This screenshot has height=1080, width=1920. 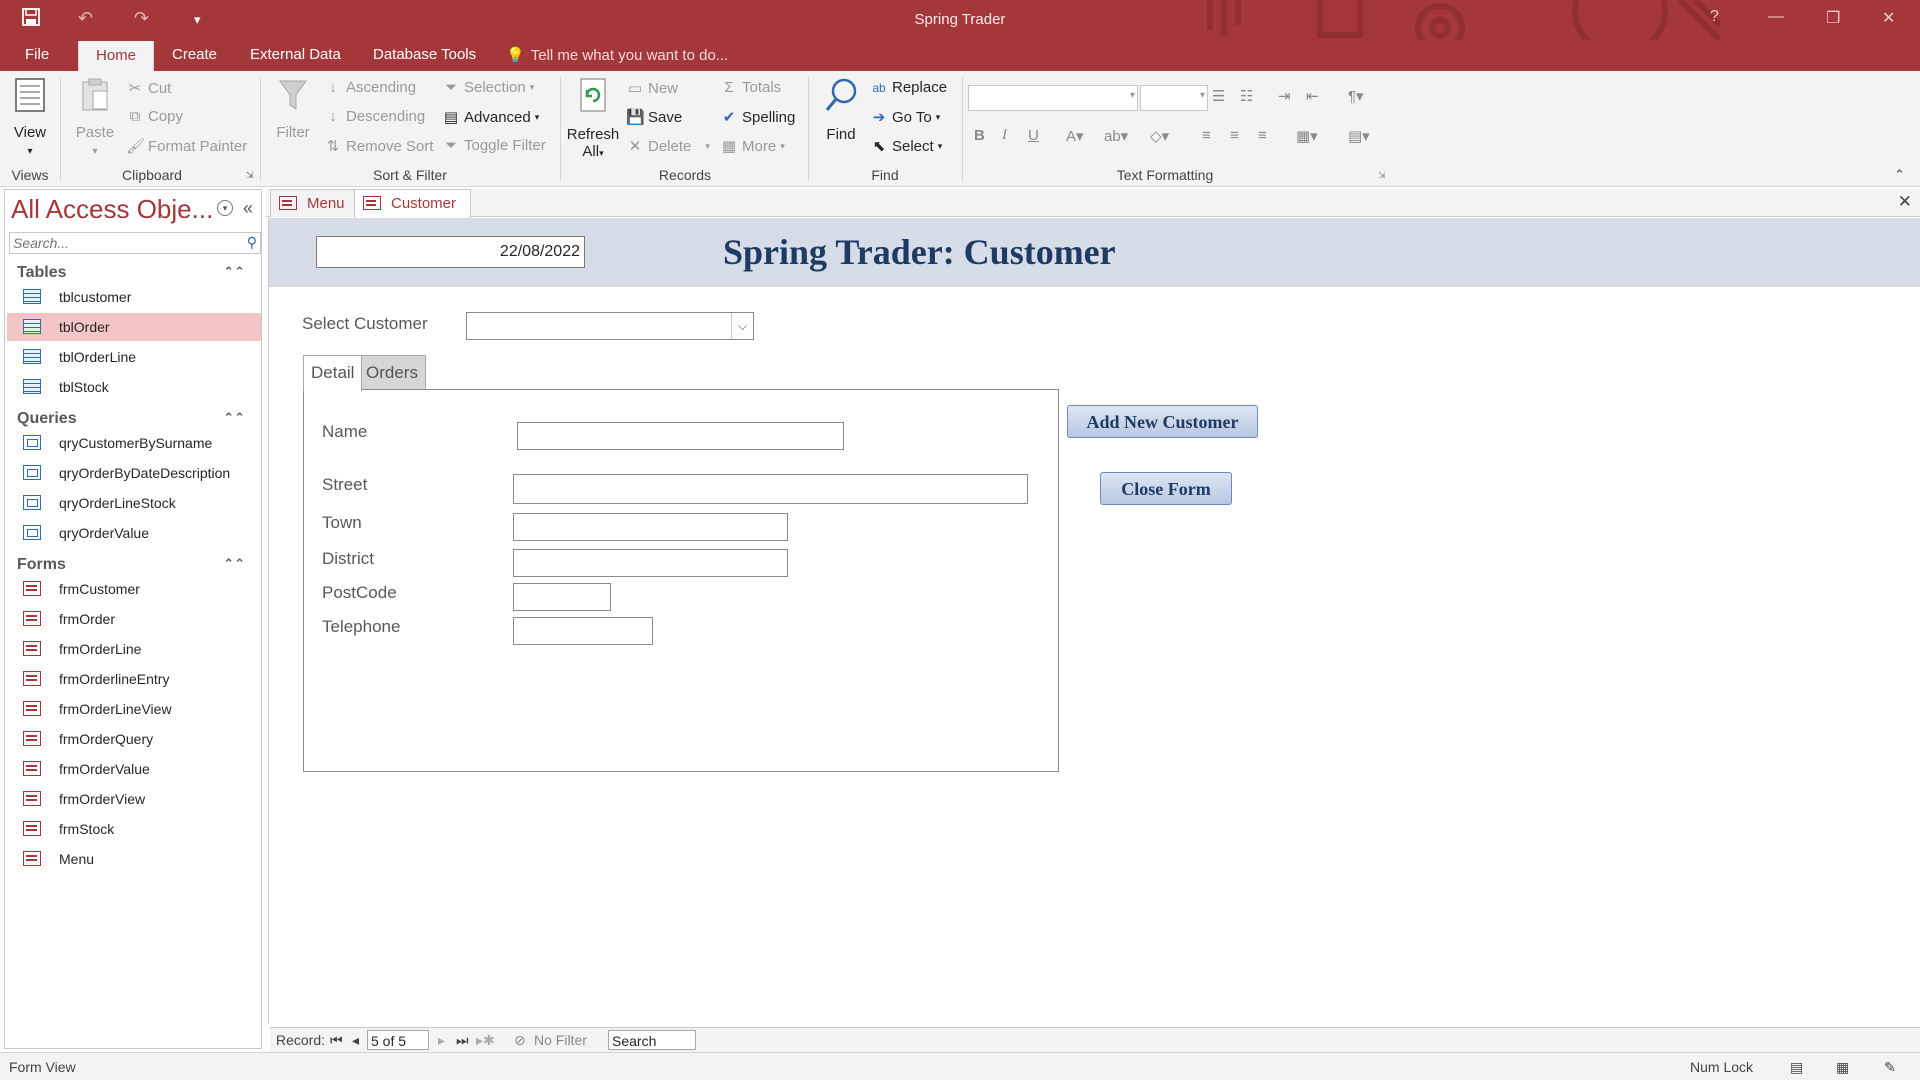 What do you see at coordinates (134, 679) in the screenshot?
I see `nav-item-frmorderlineentry: frmOrderlineEntry` at bounding box center [134, 679].